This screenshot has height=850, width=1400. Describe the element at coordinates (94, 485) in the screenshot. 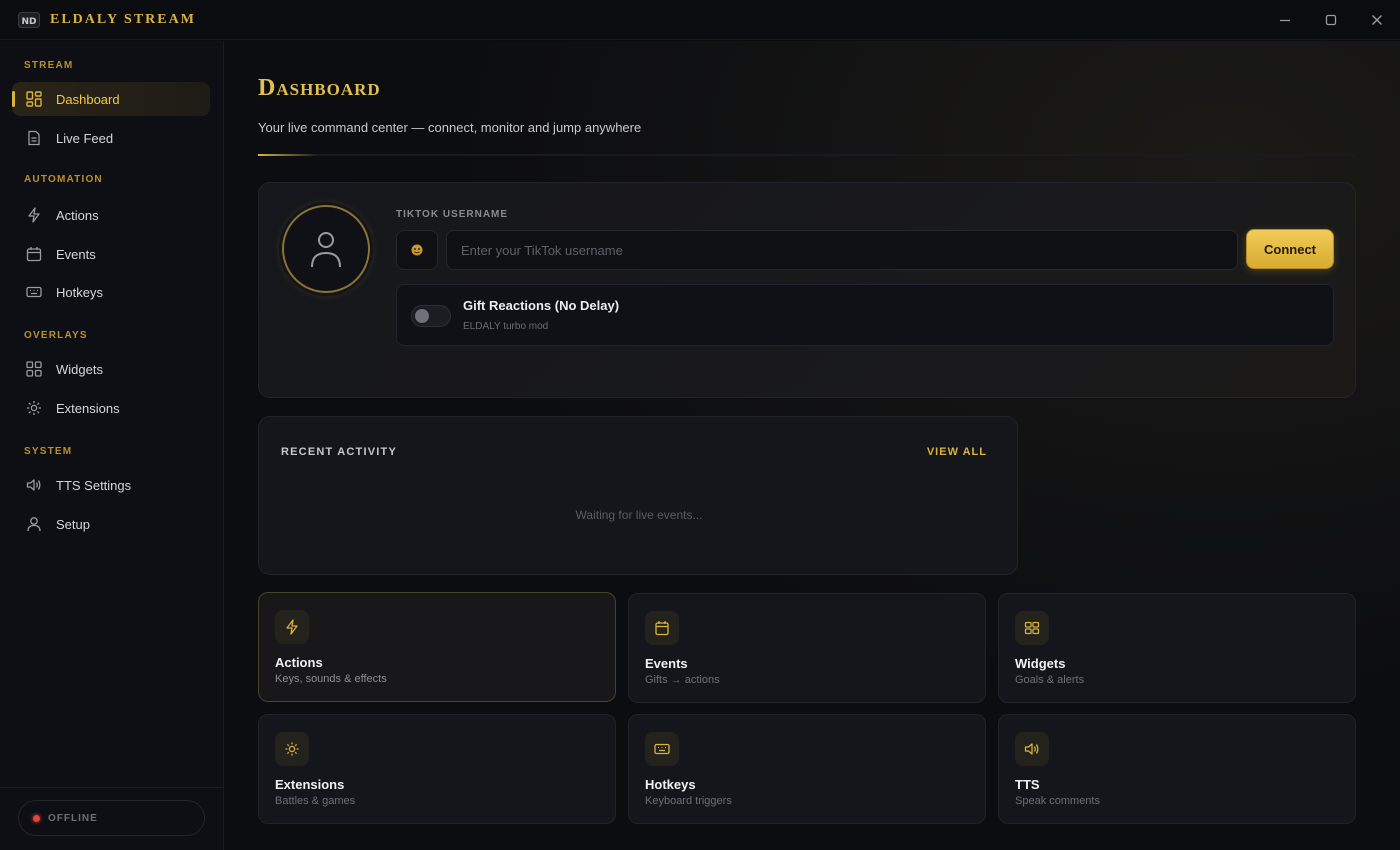

I see `sidebar-item-label: TTS Settings` at that location.